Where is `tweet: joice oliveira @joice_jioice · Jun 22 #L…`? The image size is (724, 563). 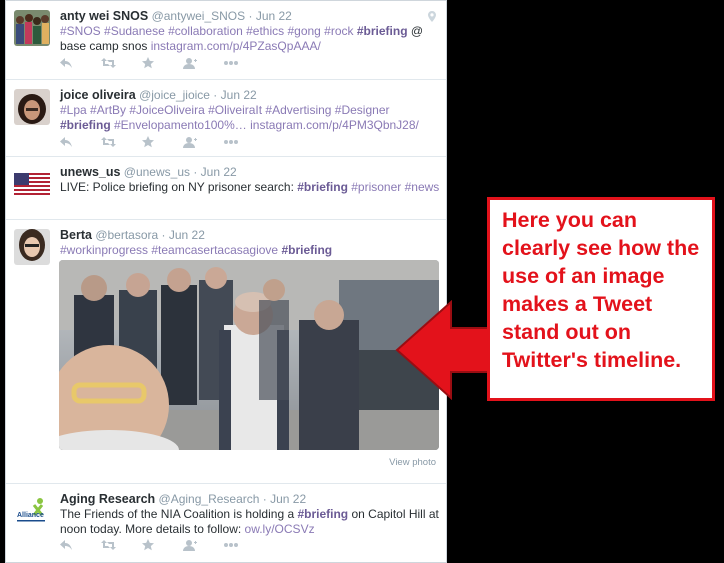
tweet: joice oliveira @joice_jioice · Jun 22 #L… is located at coordinates (226, 118).